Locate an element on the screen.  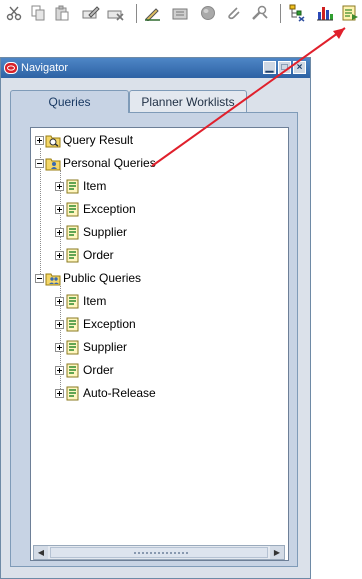
tree-node-personal-supplier: Supplier is located at coordinates (91, 232).